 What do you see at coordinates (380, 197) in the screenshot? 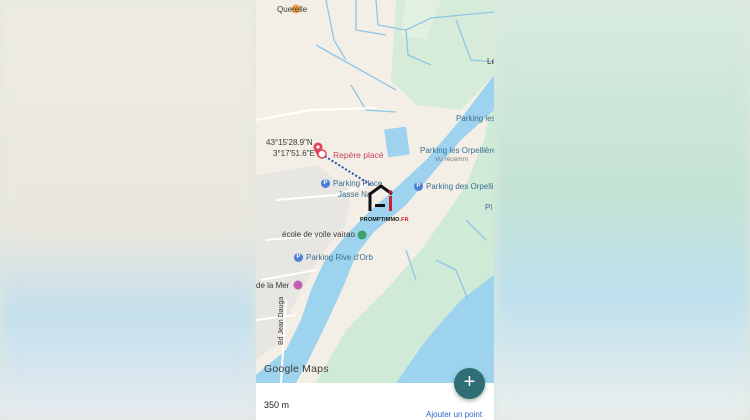
I see `house-logo-icon` at bounding box center [380, 197].